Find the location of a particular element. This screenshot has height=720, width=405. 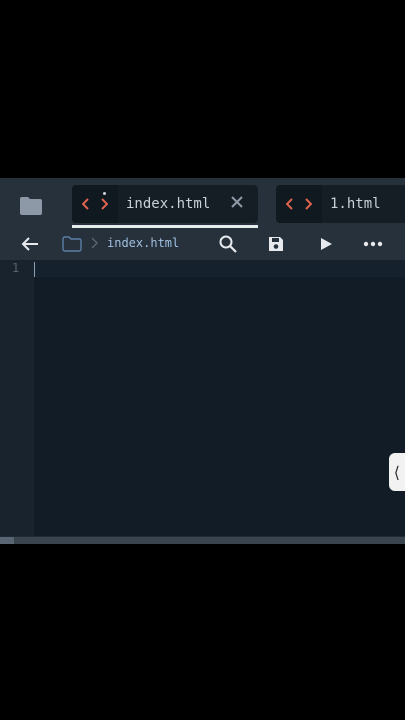

save-button is located at coordinates (276, 244).